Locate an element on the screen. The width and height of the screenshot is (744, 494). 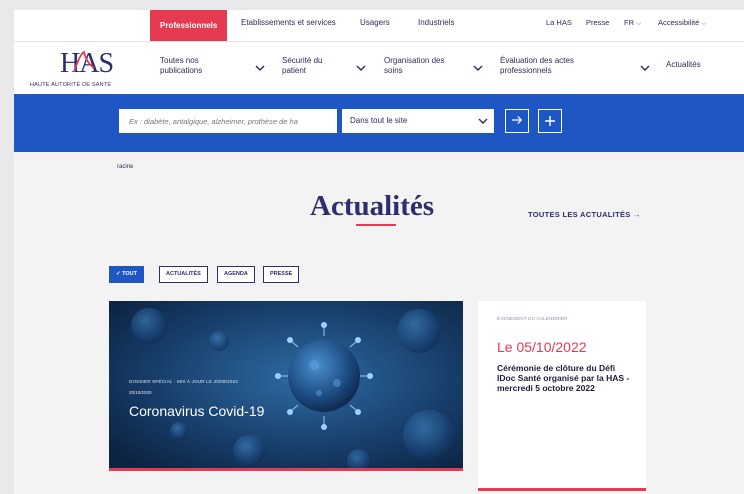
search-band: Dans tout le site is located at coordinates (379, 123).